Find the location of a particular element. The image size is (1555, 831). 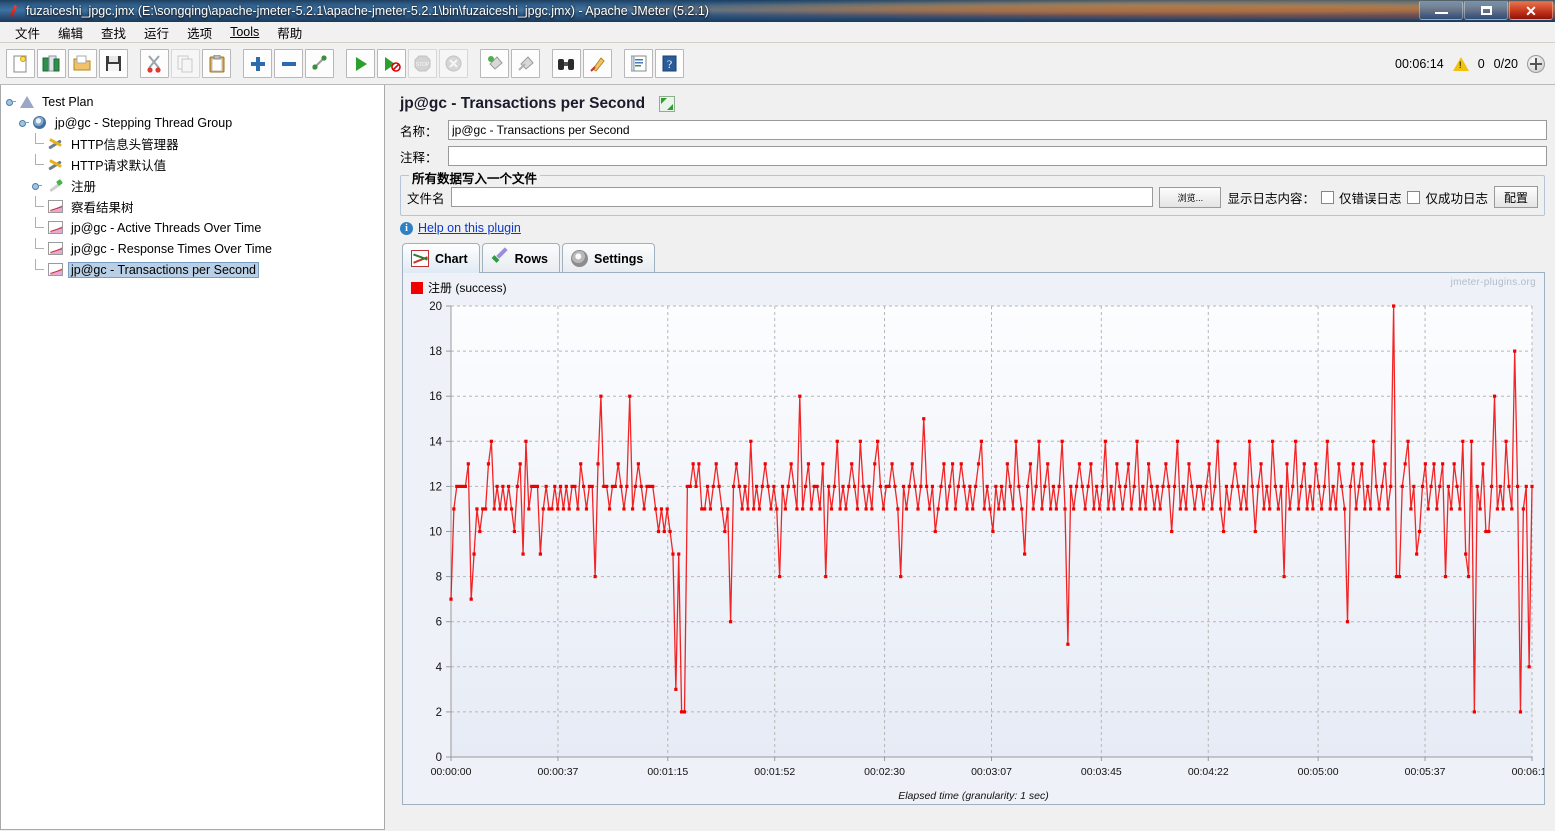

configure-button: 配置 is located at coordinates (1515, 197).